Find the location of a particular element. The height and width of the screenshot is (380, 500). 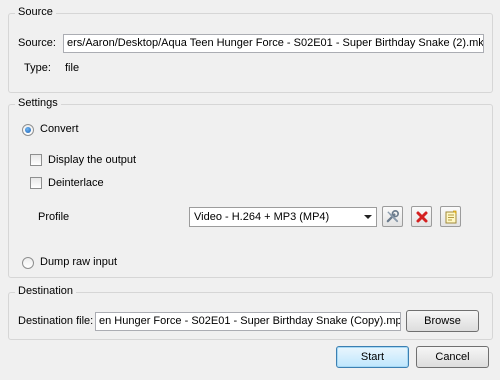

profile-label: Profile is located at coordinates (54, 217).